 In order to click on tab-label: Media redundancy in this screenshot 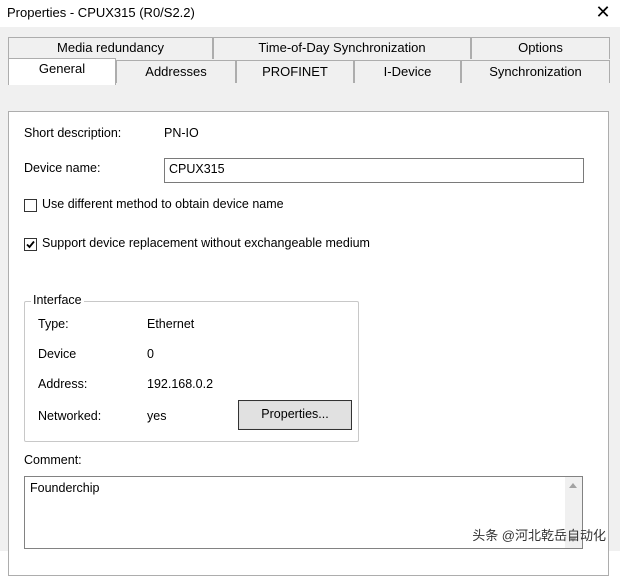, I will do `click(110, 47)`.